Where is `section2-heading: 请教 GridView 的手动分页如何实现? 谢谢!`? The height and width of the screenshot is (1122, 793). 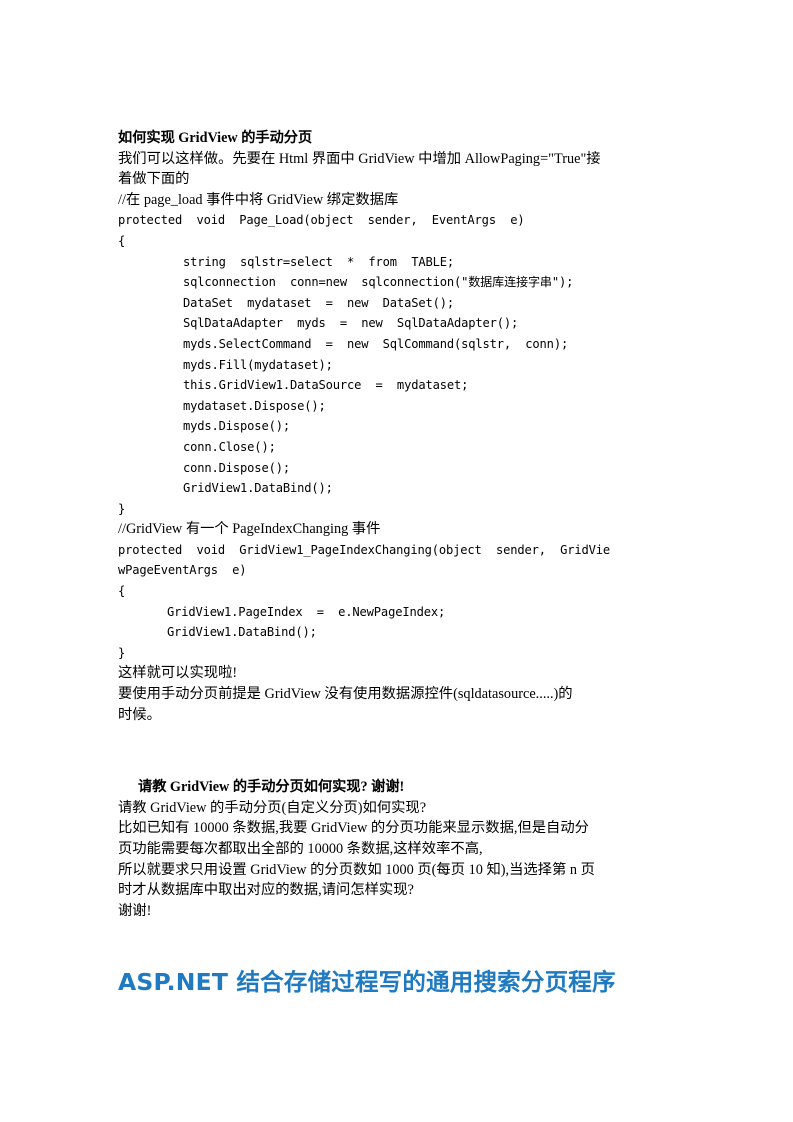
section2-heading: 请教 GridView 的手动分页如何实现? 谢谢! is located at coordinates (271, 787).